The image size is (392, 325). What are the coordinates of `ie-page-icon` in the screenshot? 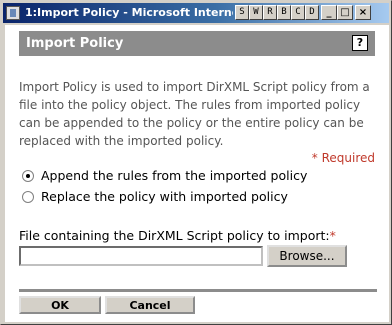 It's located at (13, 13).